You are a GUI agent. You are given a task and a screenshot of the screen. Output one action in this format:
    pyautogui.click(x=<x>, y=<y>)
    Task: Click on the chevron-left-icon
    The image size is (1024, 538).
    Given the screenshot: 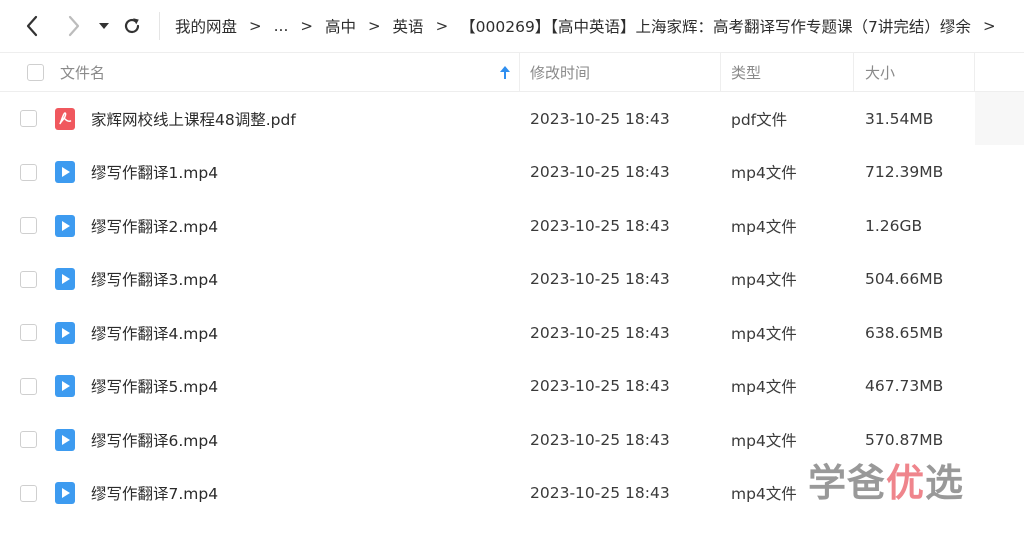 What is the action you would take?
    pyautogui.click(x=32, y=26)
    